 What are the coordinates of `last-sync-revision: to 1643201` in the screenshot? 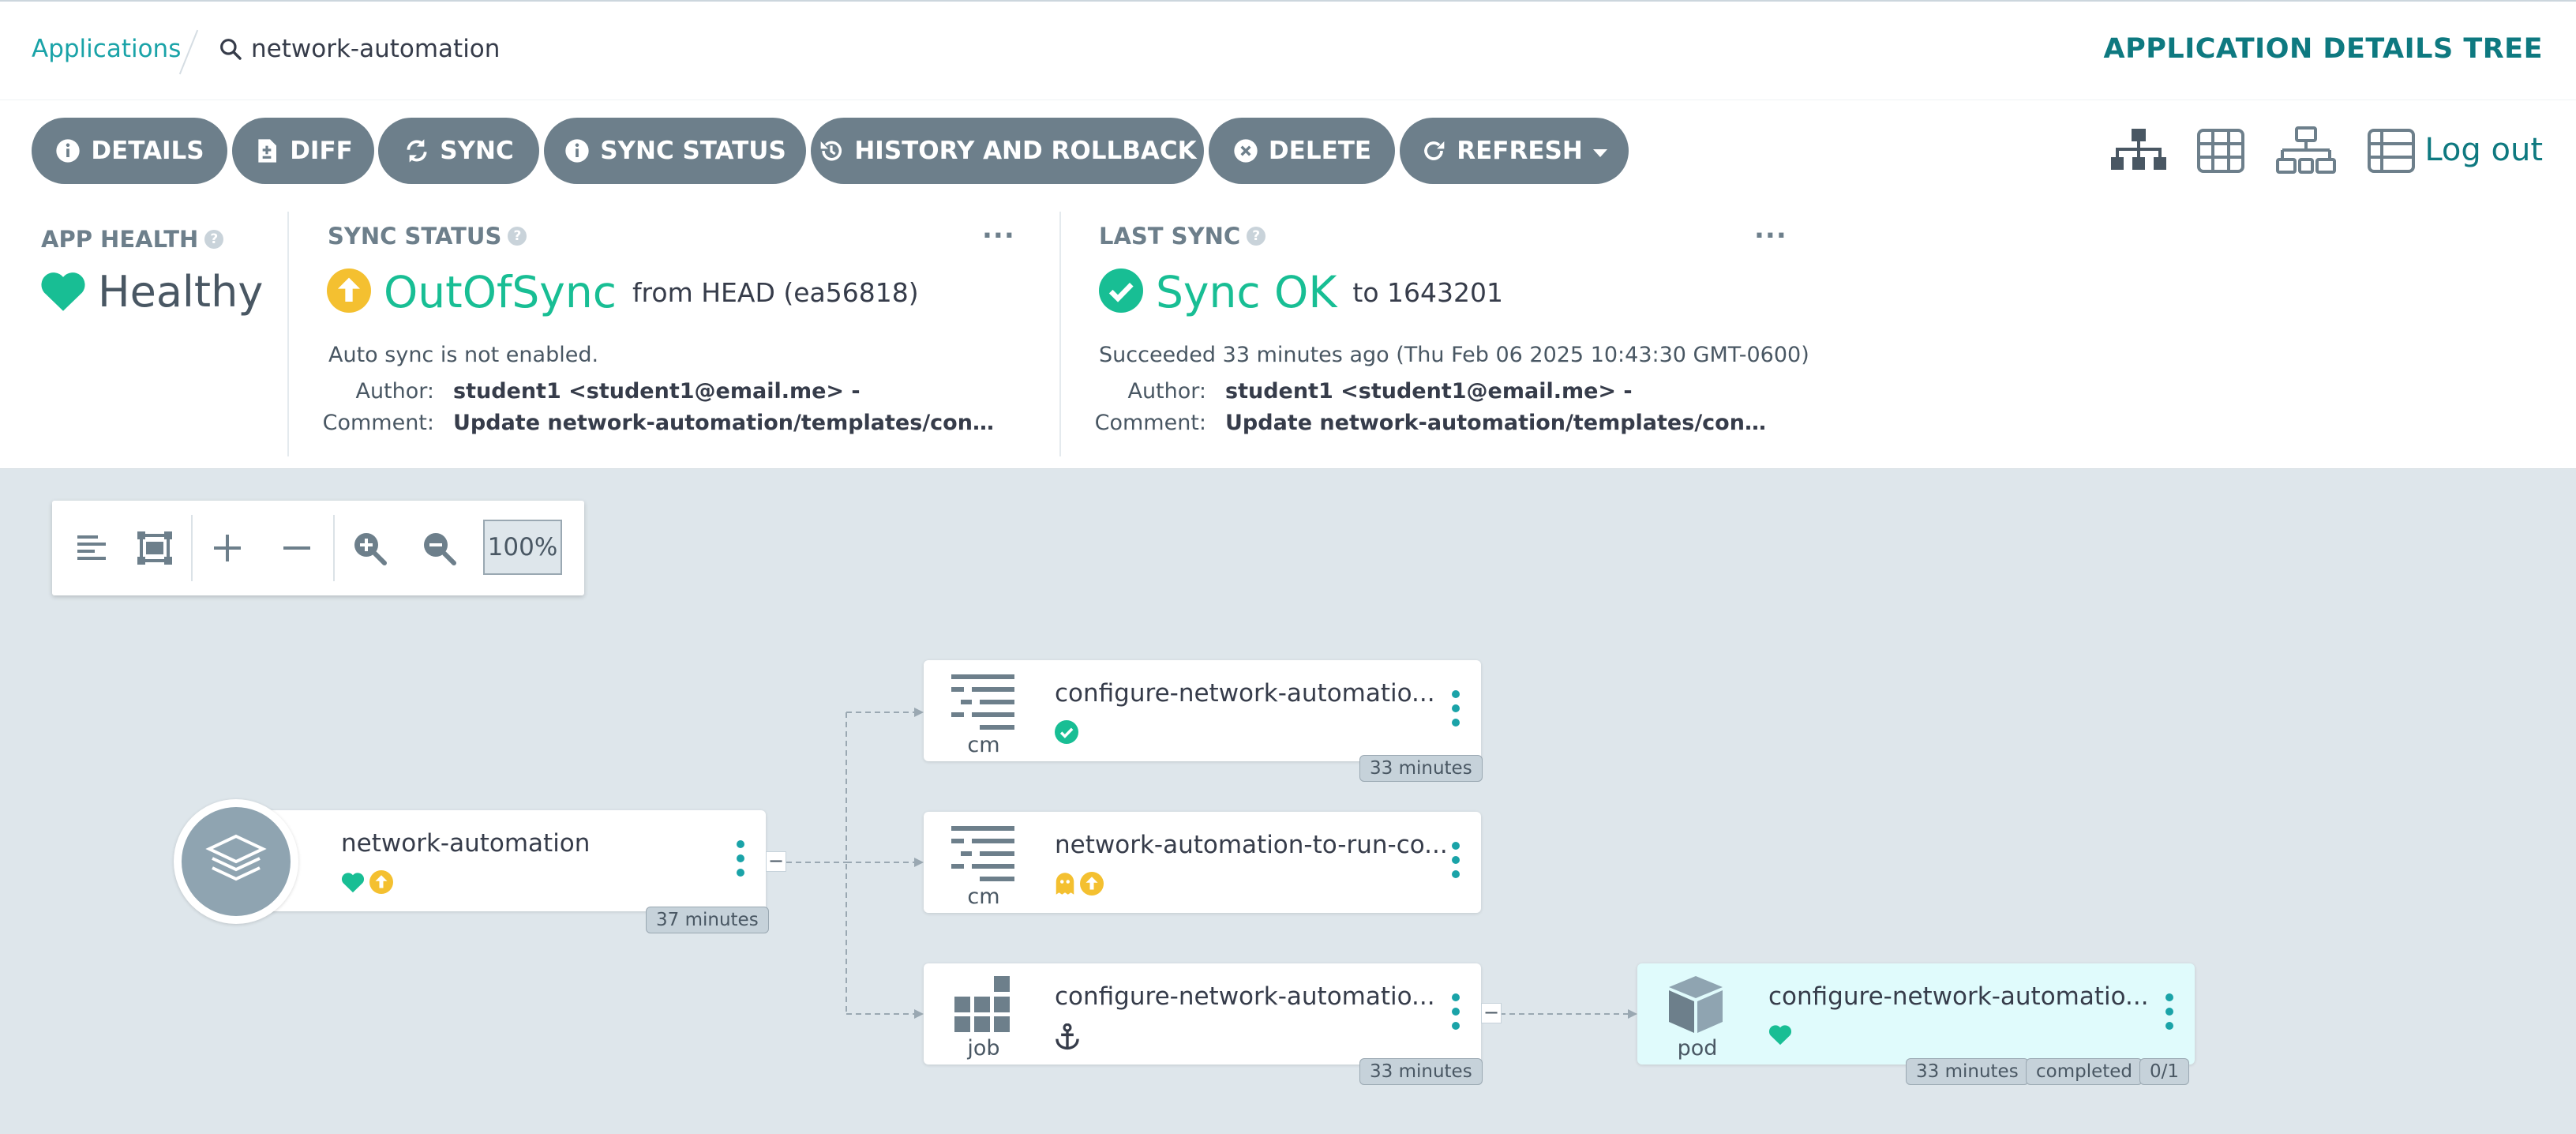 It's located at (1427, 292).